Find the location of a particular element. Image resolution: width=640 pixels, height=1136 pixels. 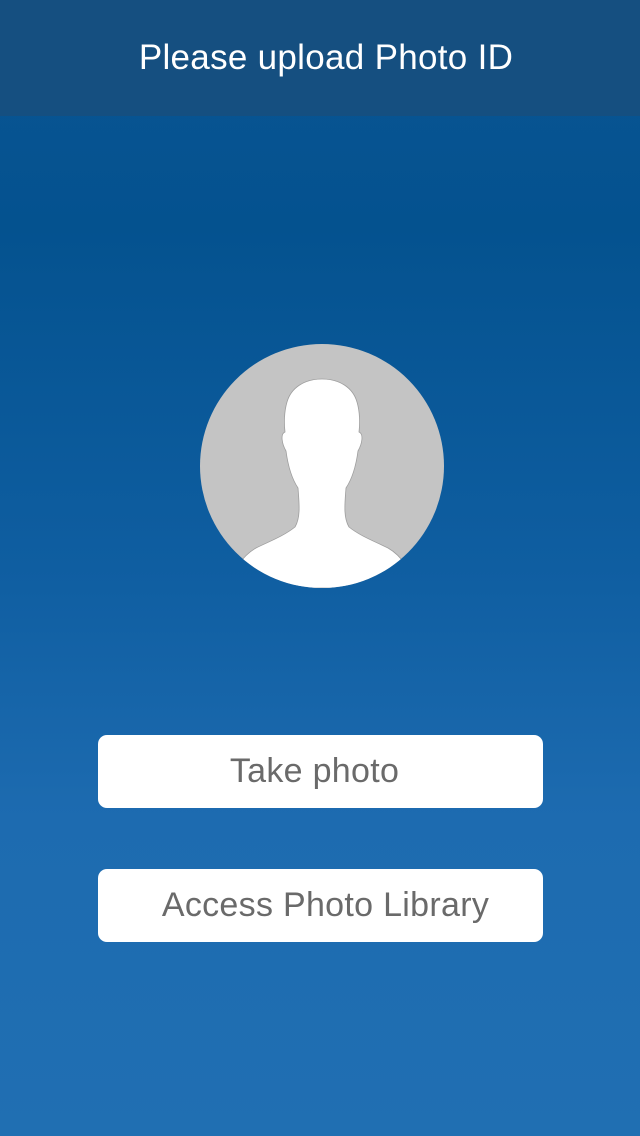

page-title: Please upload Photo ID is located at coordinates (326, 57).